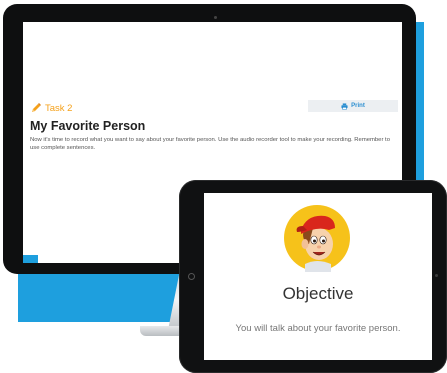 The width and height of the screenshot is (447, 373). I want to click on corner-tab, so click(30, 259).